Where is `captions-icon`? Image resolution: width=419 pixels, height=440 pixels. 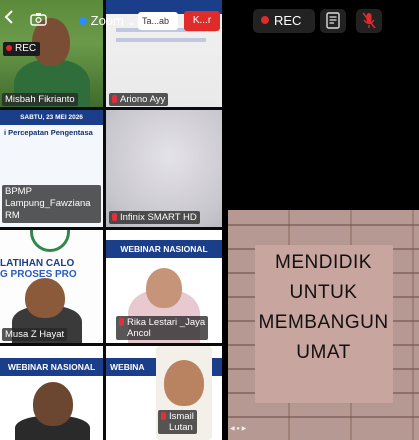
captions-icon is located at coordinates (333, 20).